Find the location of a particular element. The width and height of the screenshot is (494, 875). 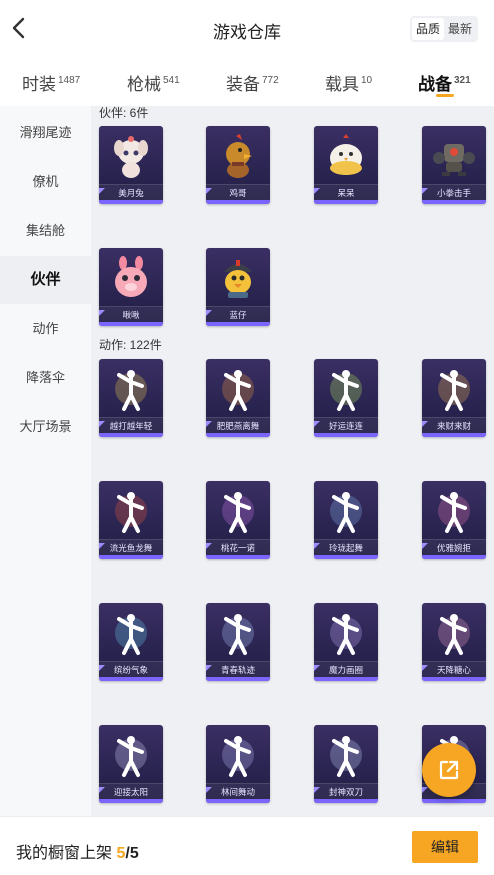

sidebar-item-capsule: 集结舱 is located at coordinates (45, 231).